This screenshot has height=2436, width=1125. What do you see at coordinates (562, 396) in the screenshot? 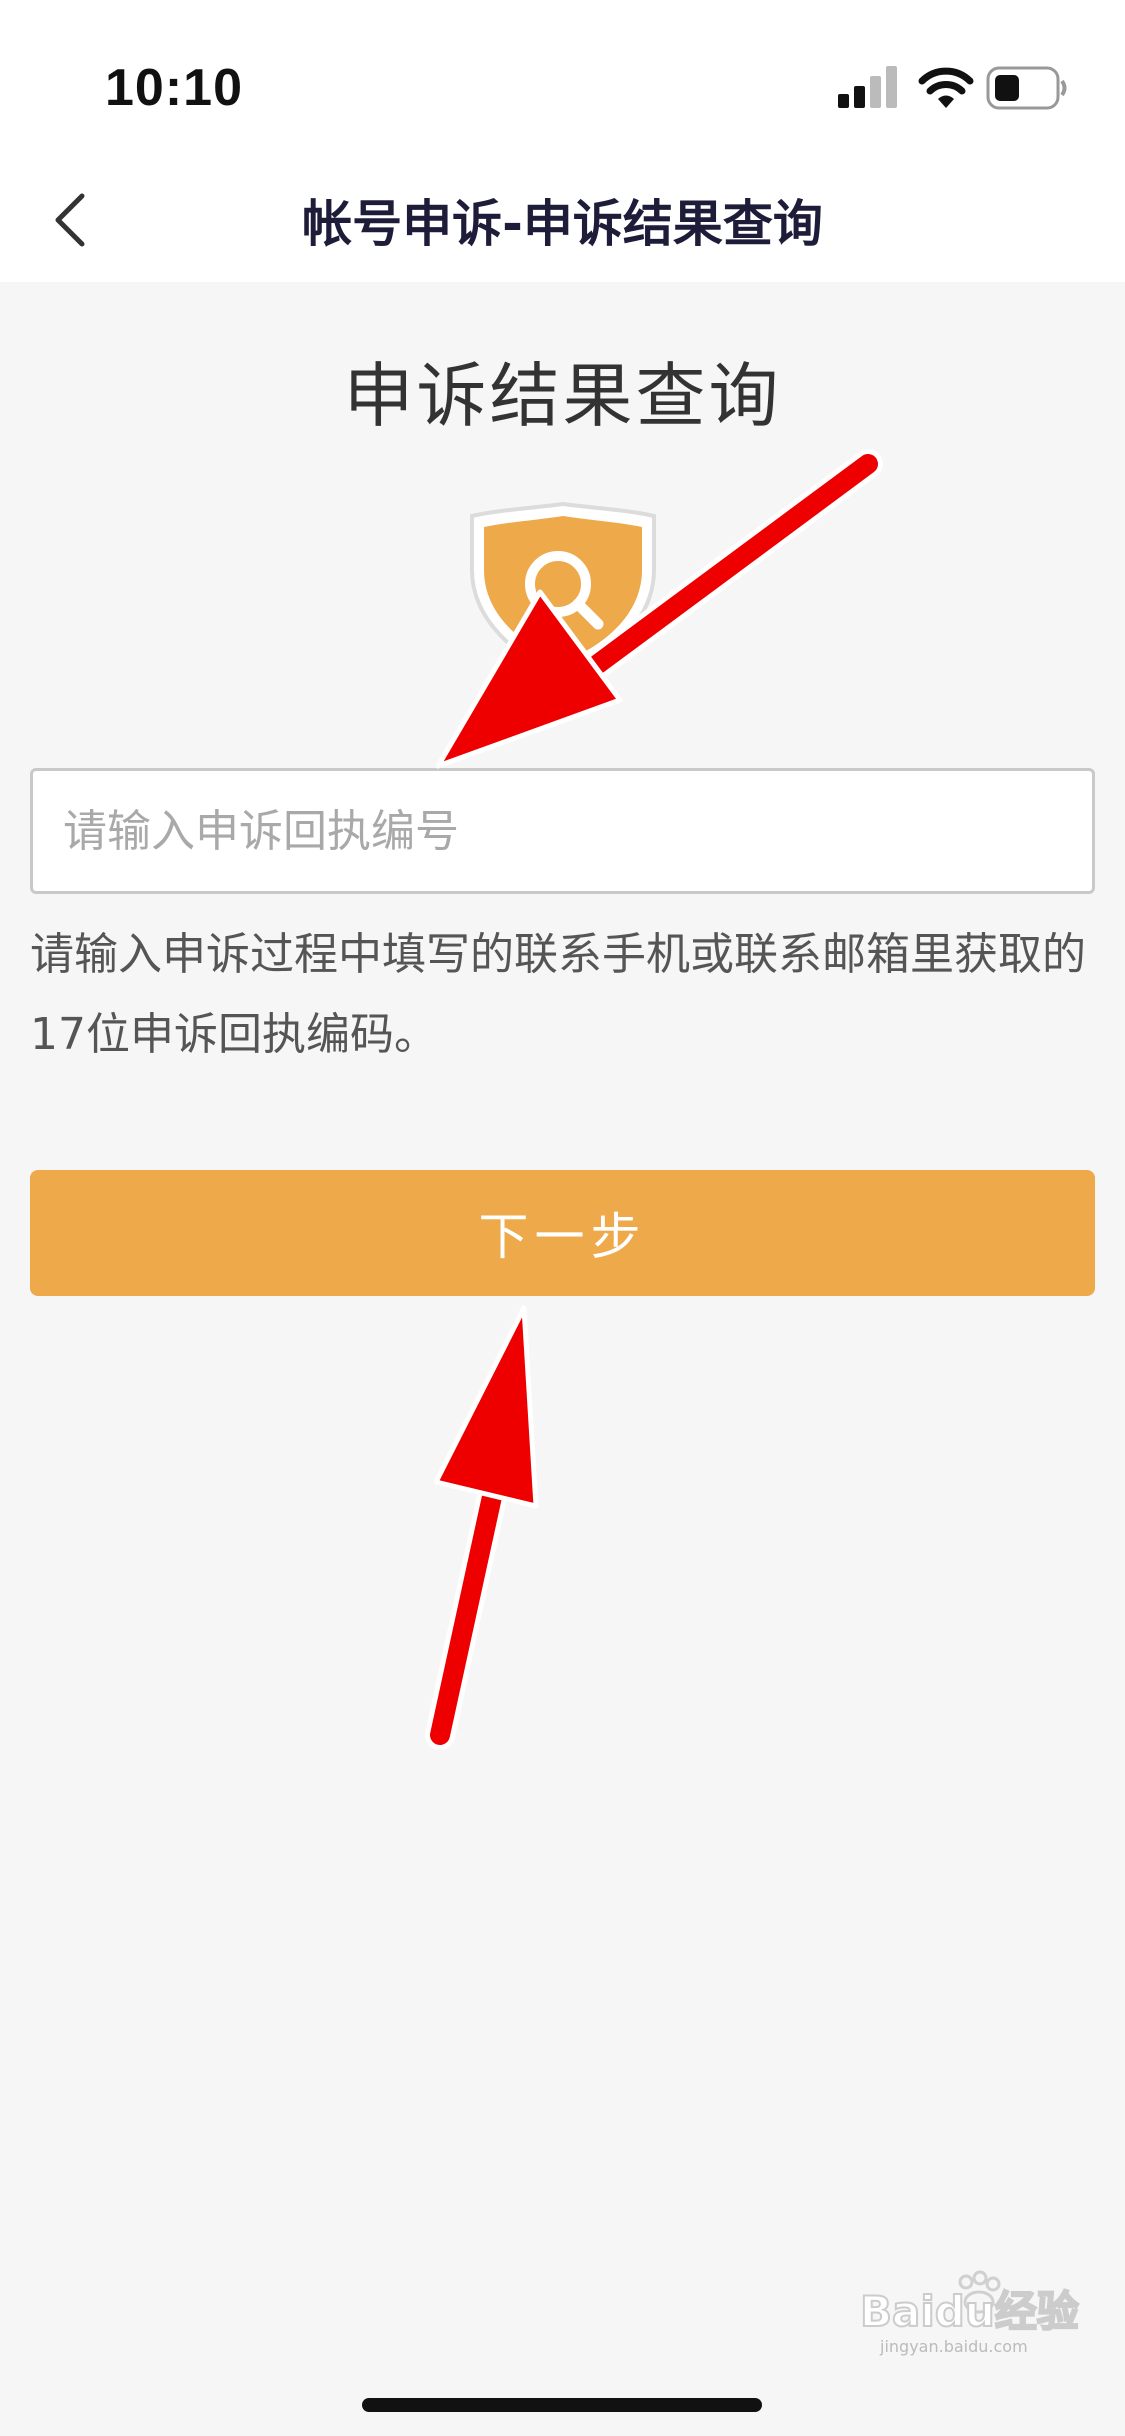
I see `page-heading: 申诉结果查询` at bounding box center [562, 396].